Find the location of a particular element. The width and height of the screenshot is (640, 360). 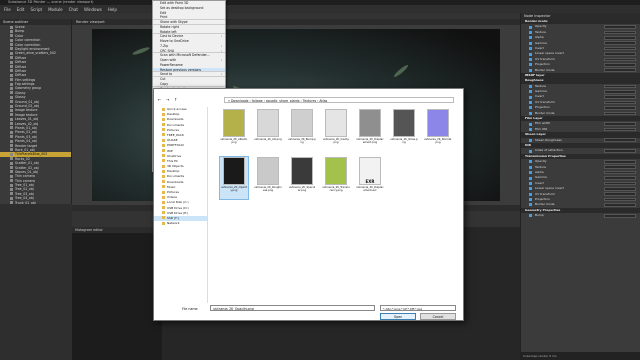

file-item: ushnenia_2K_AO.png is located at coordinates (268, 130).